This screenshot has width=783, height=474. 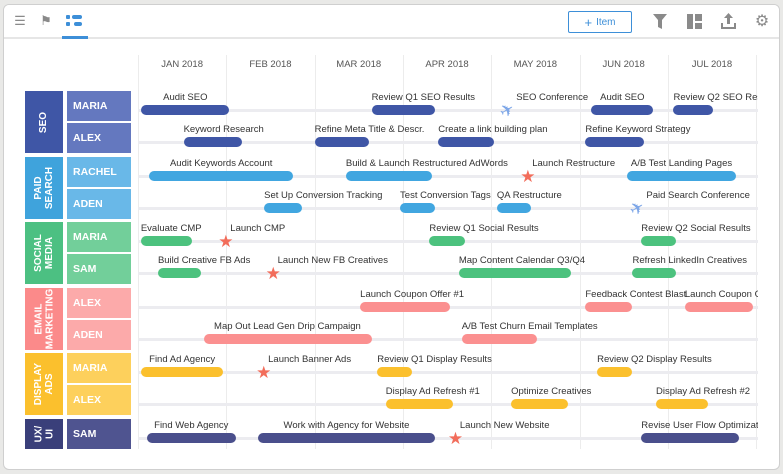 What do you see at coordinates (635, 294) in the screenshot?
I see `bar-label: Feedback Contest Blast` at bounding box center [635, 294].